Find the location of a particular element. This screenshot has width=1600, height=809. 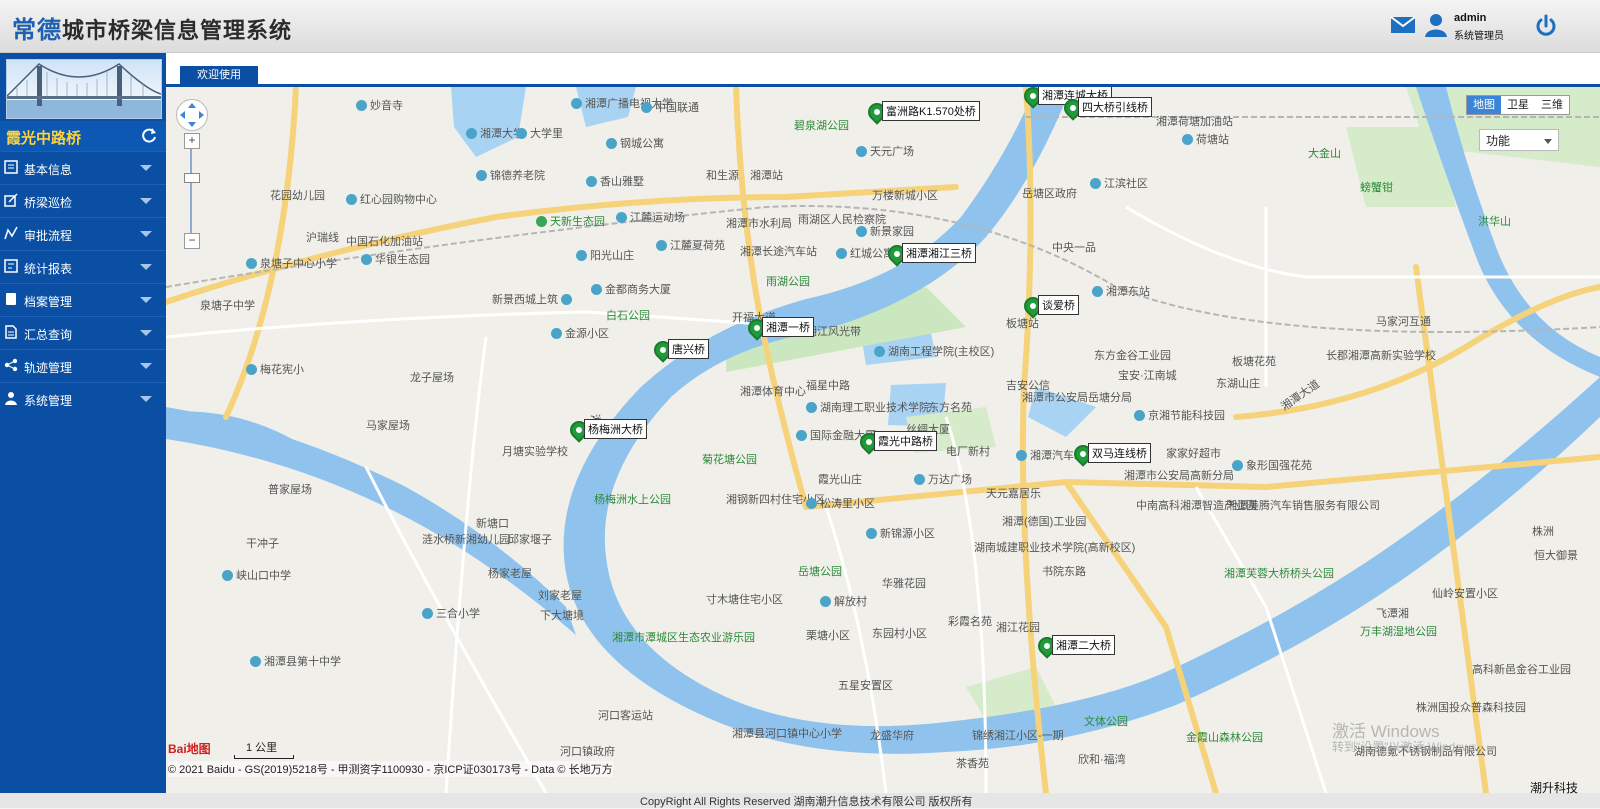

baidu-map-logo: Bai地图 is located at coordinates (189, 748).